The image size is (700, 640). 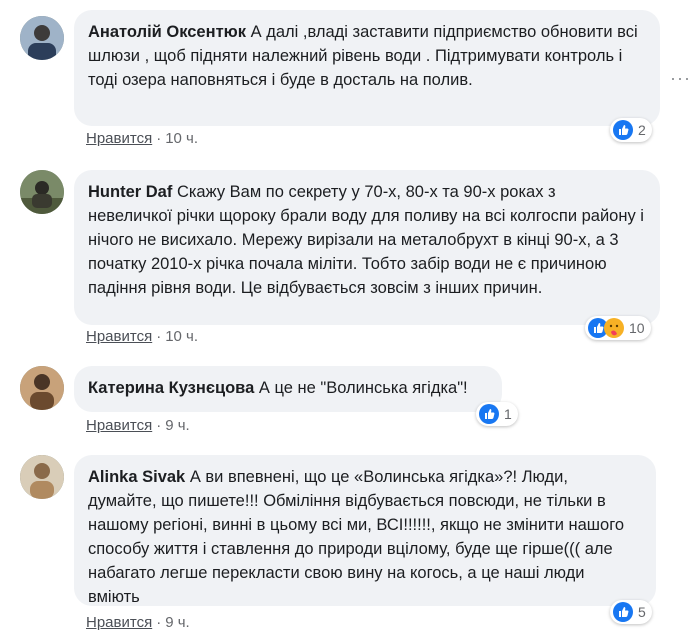 I want to click on reaction-summary: 1, so click(x=497, y=414).